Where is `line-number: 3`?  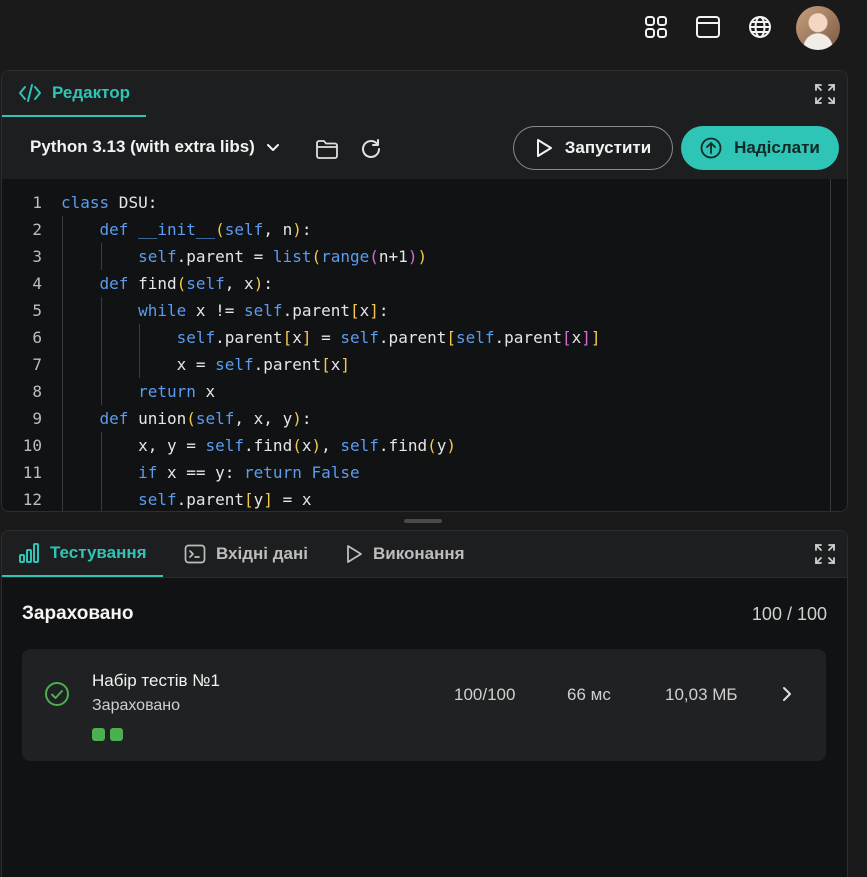 line-number: 3 is located at coordinates (37, 256).